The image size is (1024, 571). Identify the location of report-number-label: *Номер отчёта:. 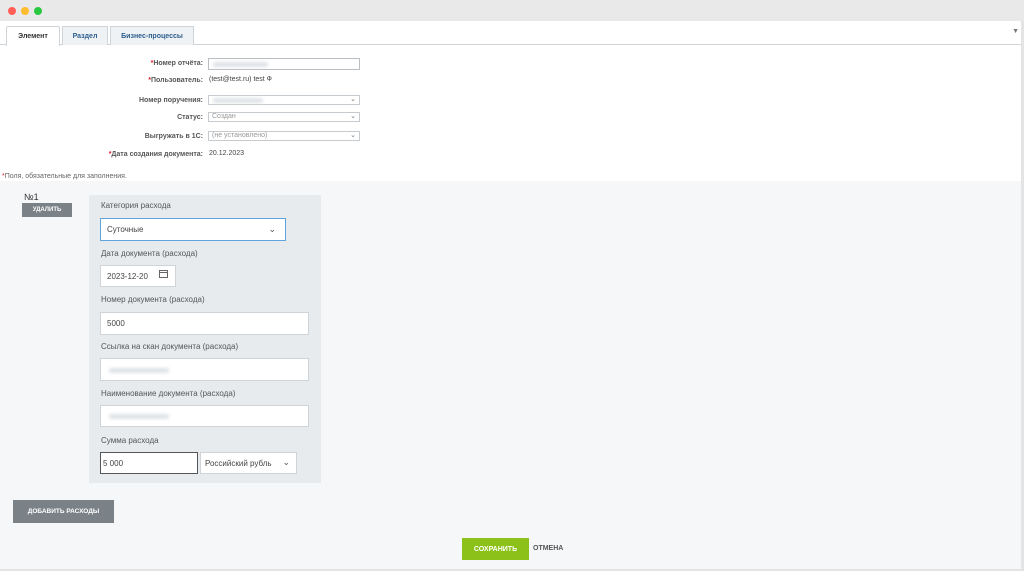
(176, 63).